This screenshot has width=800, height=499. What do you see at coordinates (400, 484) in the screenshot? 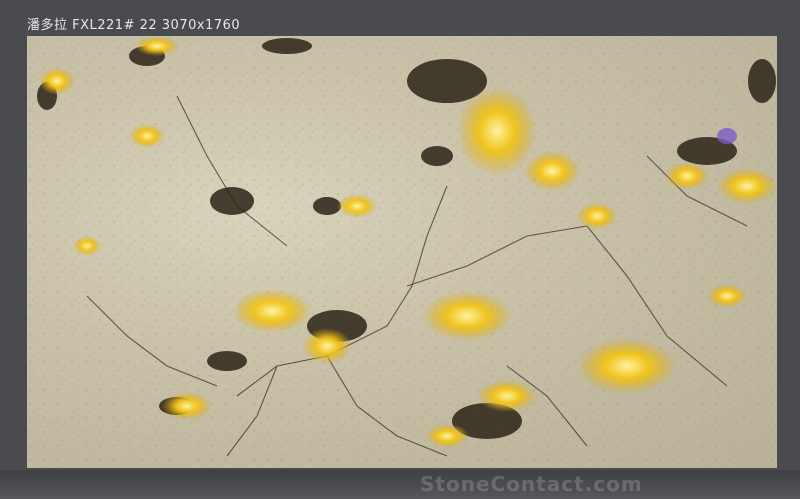
I see `floor` at bounding box center [400, 484].